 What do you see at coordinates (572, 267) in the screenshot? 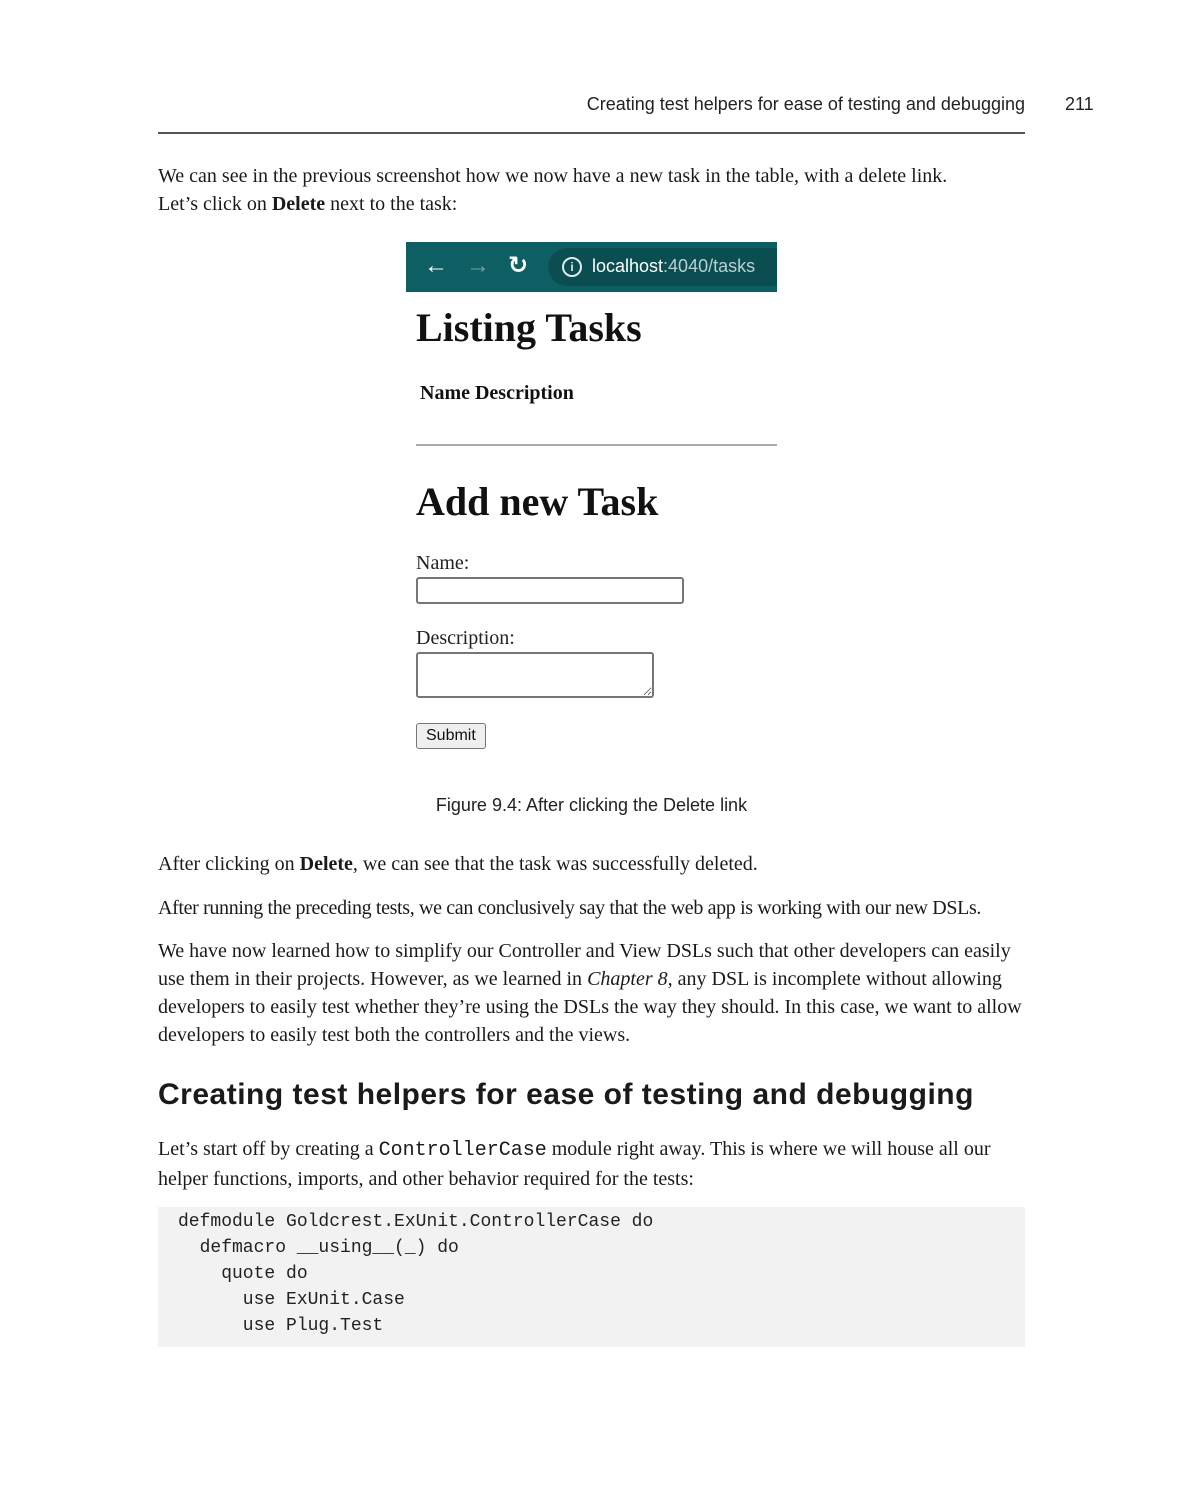
I see `info-icon: i` at bounding box center [572, 267].